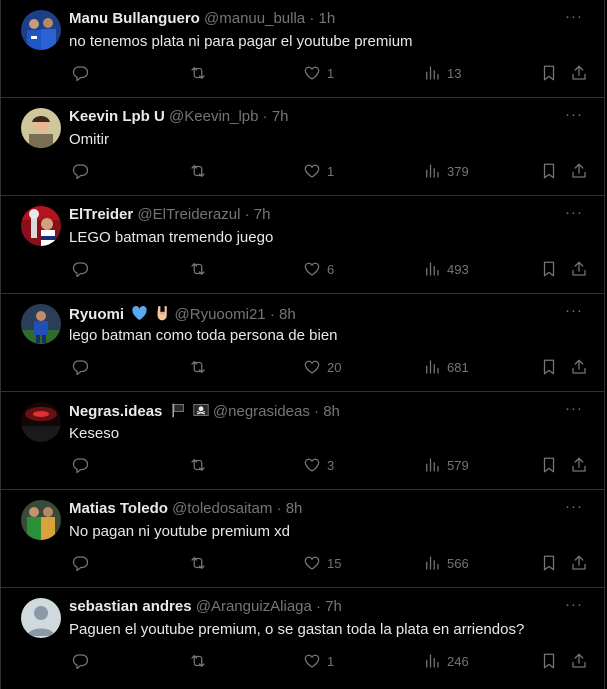 Image resolution: width=607 pixels, height=689 pixels. What do you see at coordinates (442, 73) in the screenshot?
I see `views-button: 13` at bounding box center [442, 73].